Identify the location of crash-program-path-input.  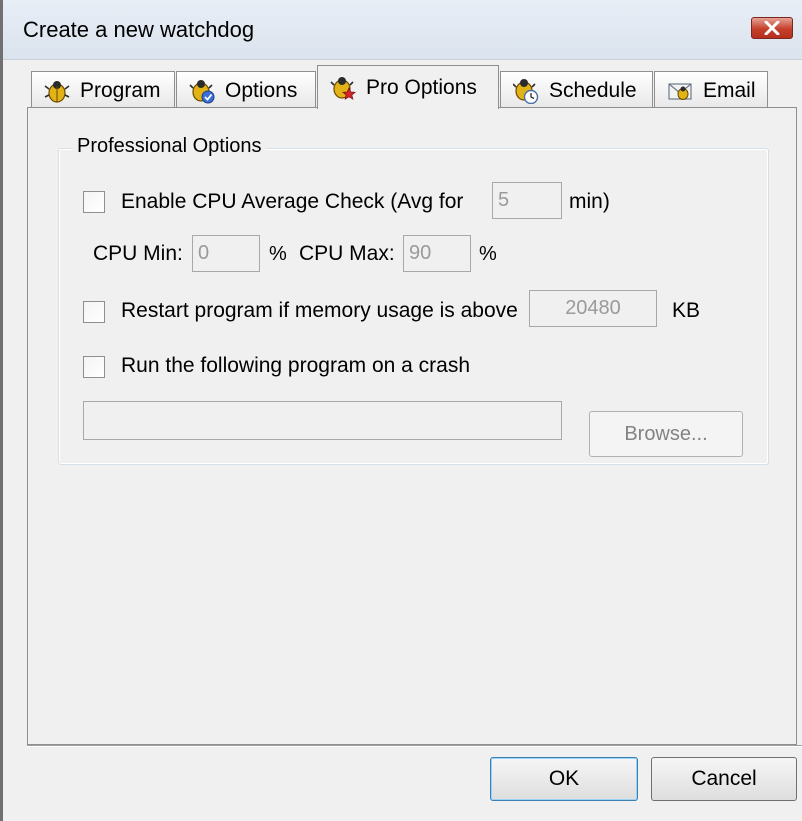
(322, 420).